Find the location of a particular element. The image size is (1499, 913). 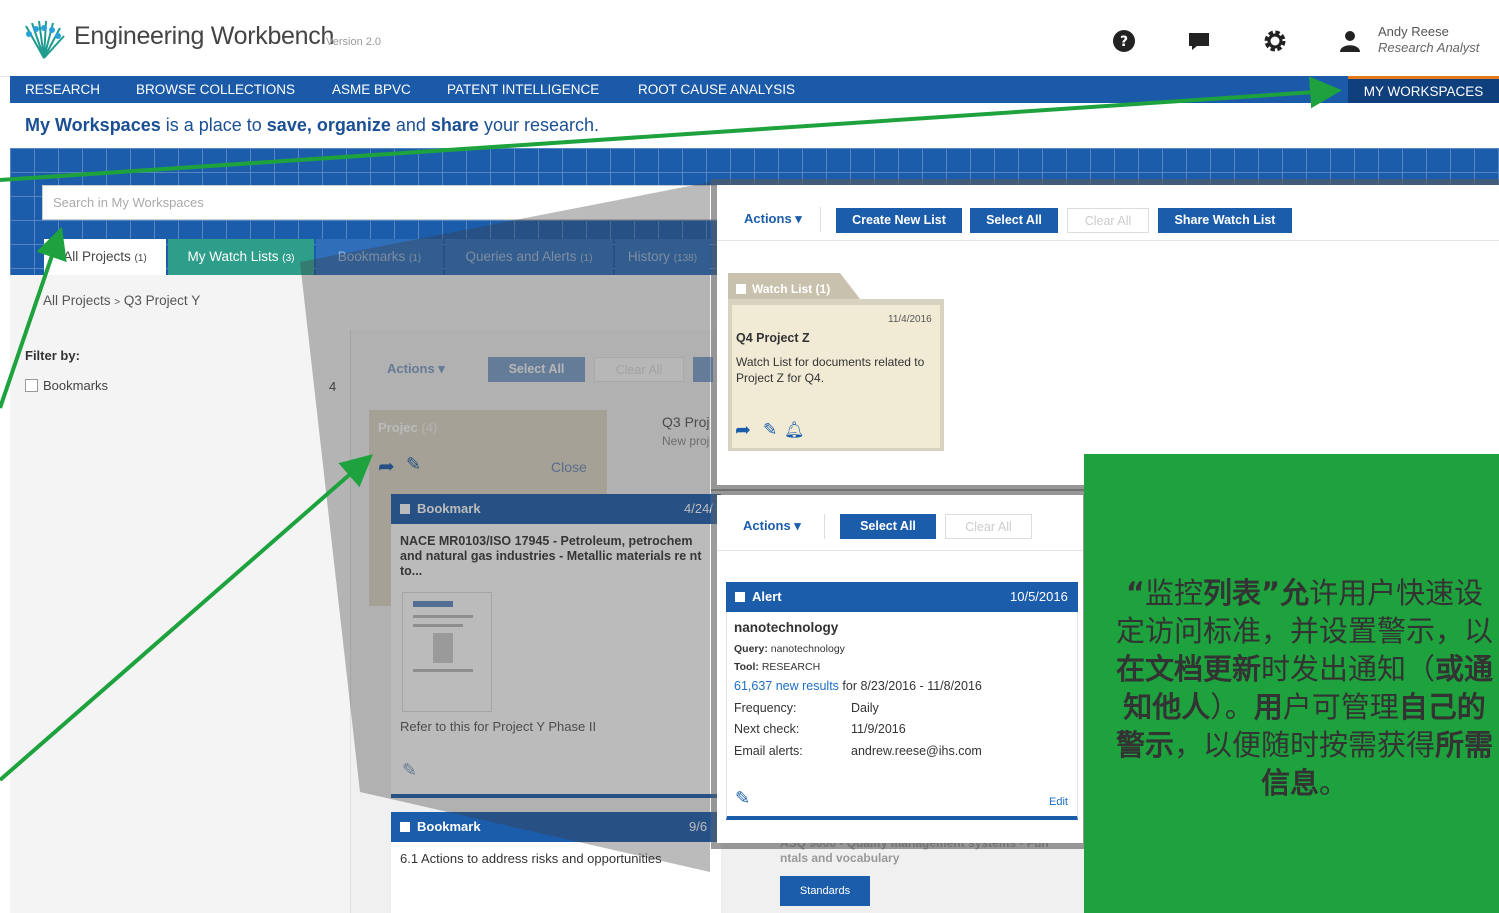

nav-research: RESEARCH is located at coordinates (62, 89).